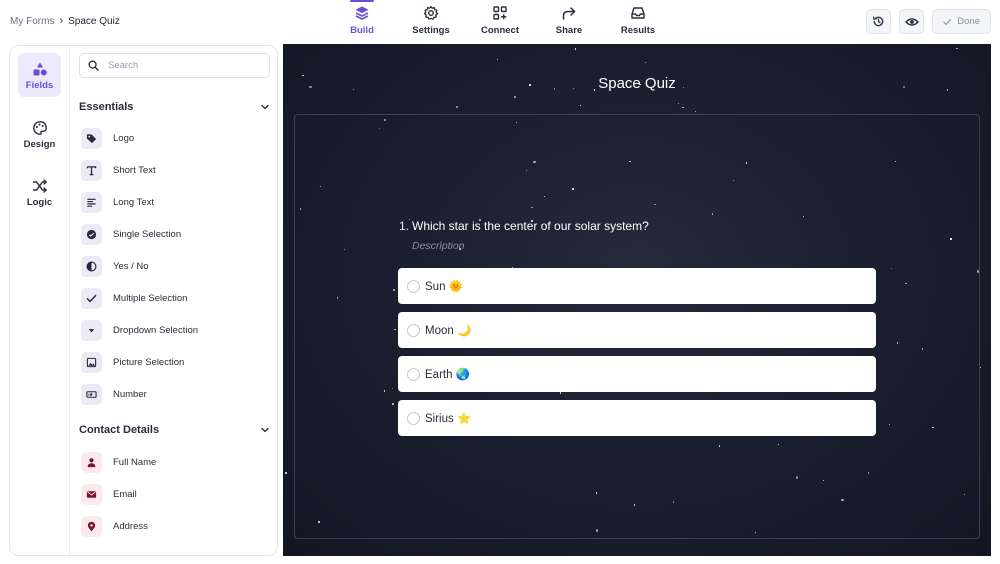  Describe the element at coordinates (91, 362) in the screenshot. I see `image-icon` at that location.